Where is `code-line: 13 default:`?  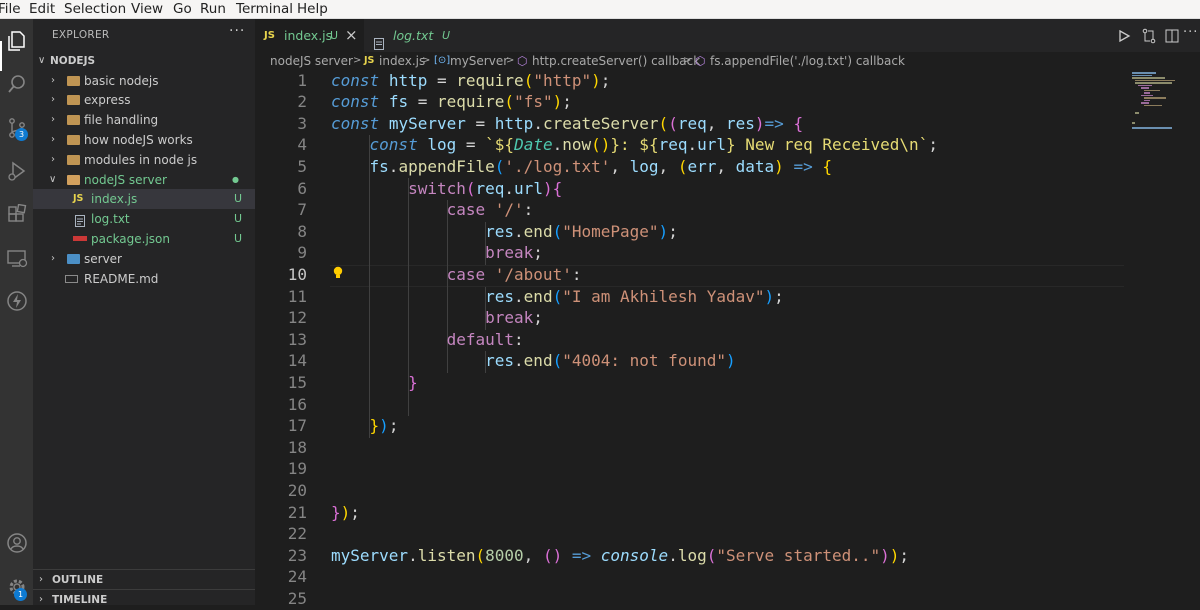
code-line: 13 default: is located at coordinates (727, 340).